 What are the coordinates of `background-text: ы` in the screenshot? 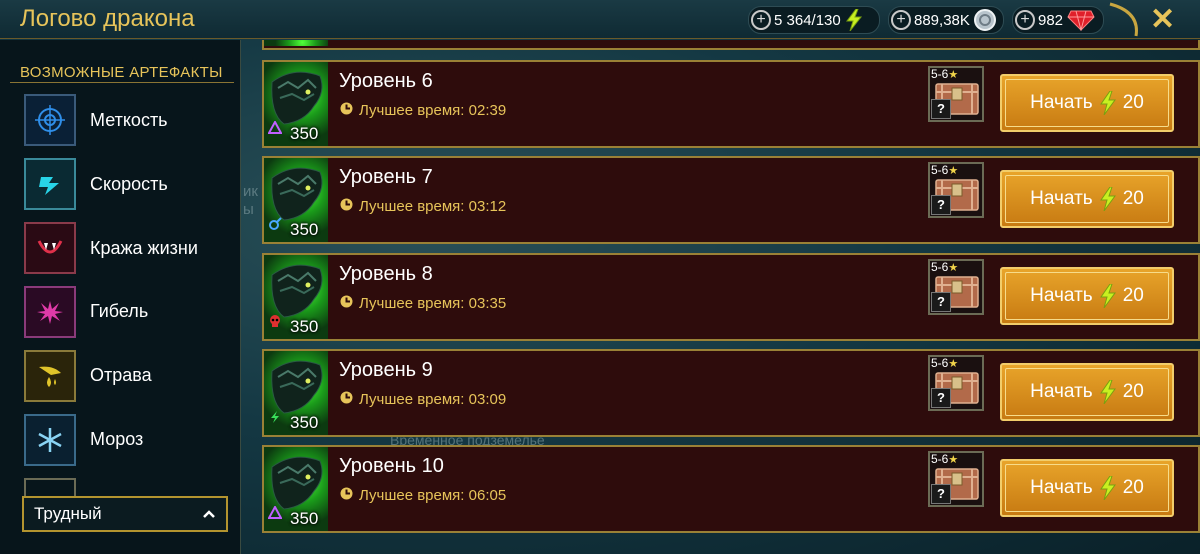 It's located at (248, 209).